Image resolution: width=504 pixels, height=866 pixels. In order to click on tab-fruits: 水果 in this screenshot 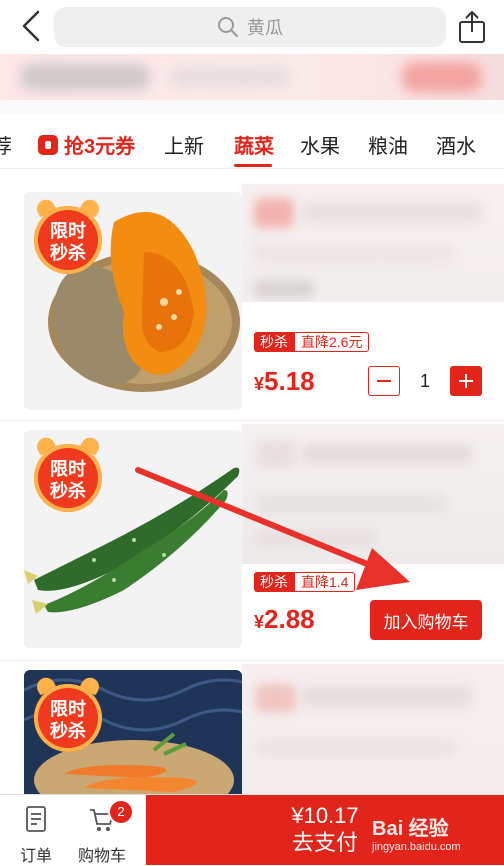, I will do `click(320, 144)`.